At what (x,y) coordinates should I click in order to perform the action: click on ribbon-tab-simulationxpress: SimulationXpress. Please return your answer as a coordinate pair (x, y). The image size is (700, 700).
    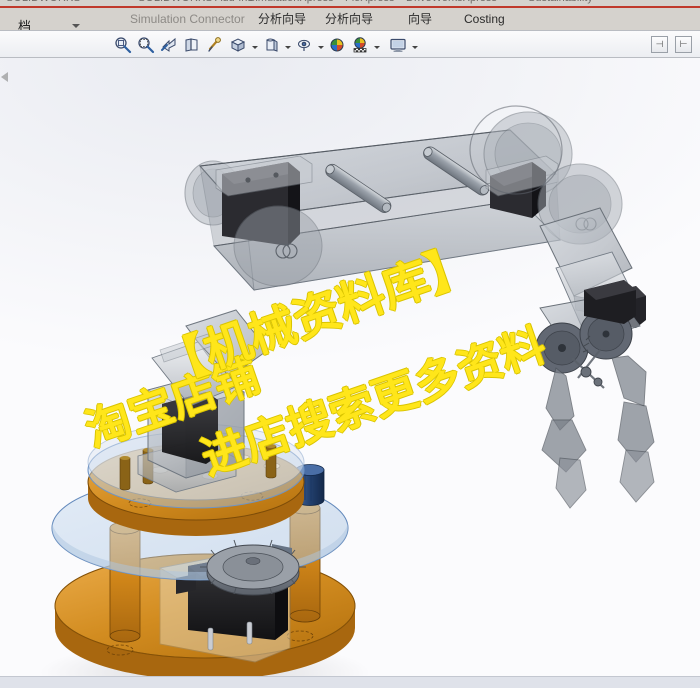
    Looking at the image, I should click on (291, 2).